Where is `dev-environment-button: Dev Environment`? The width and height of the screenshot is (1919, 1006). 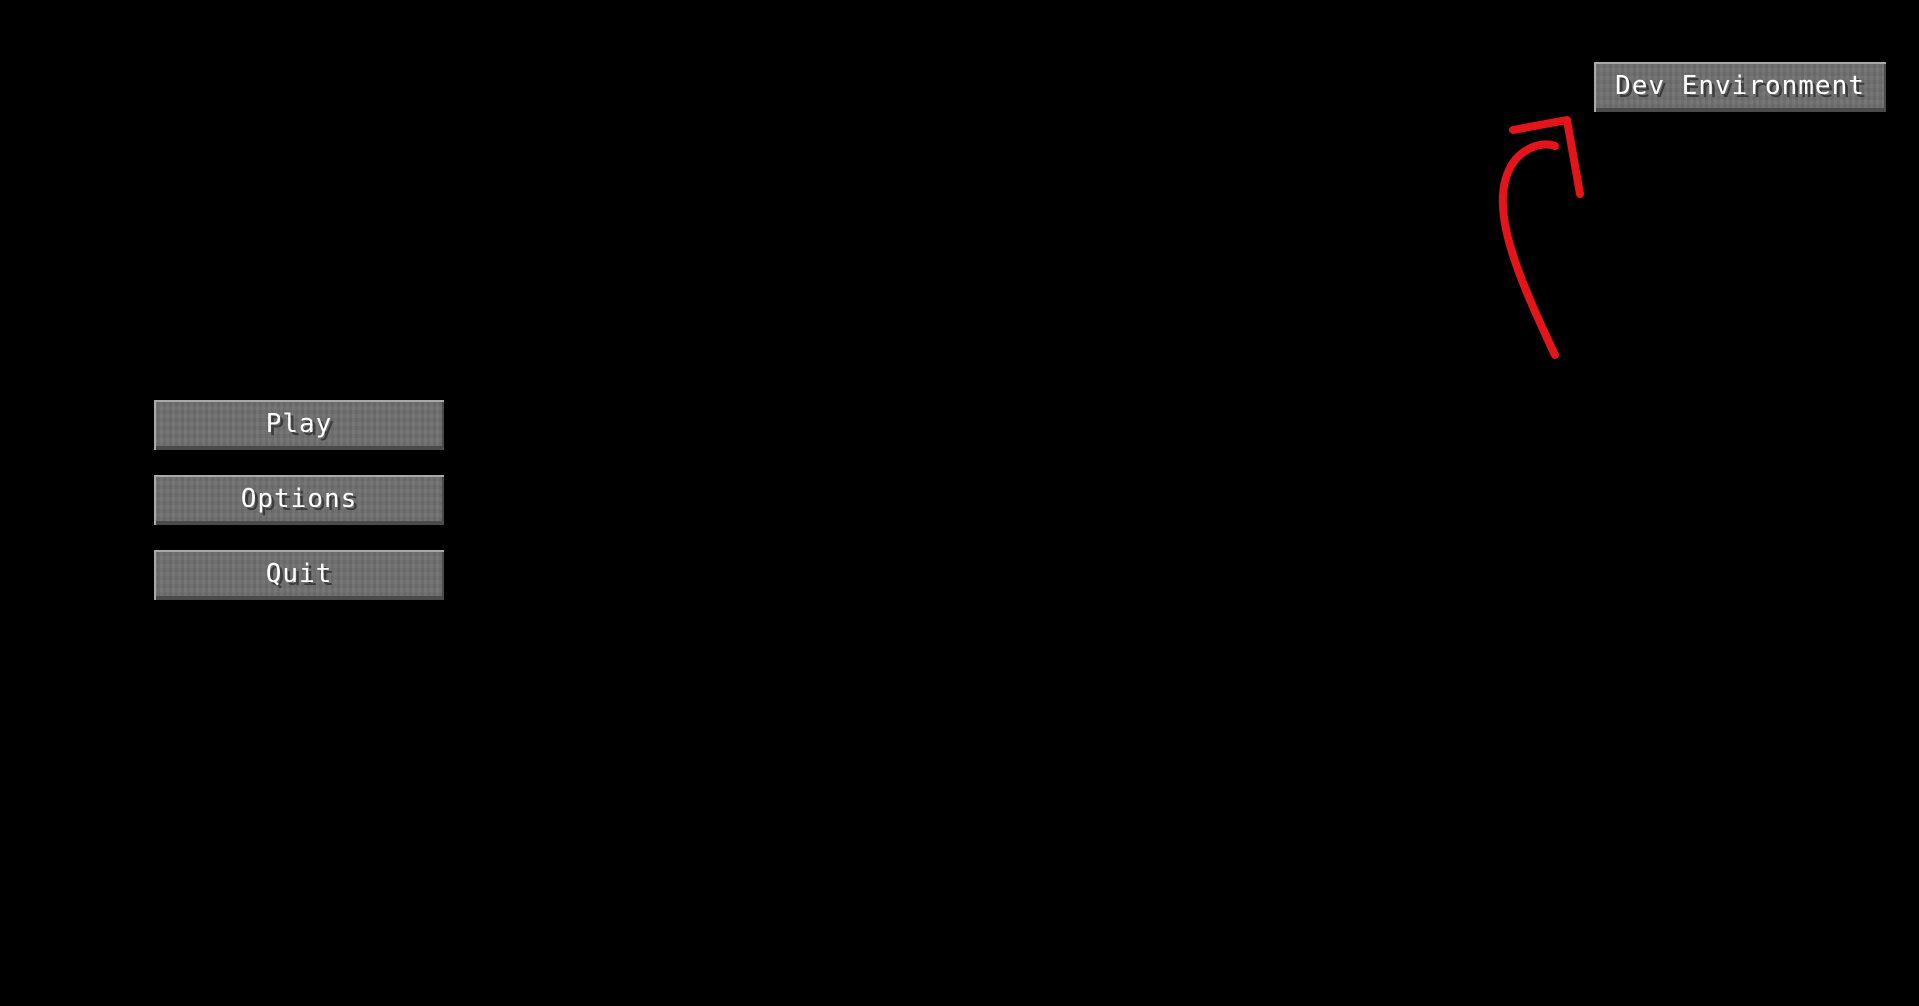 dev-environment-button: Dev Environment is located at coordinates (1740, 87).